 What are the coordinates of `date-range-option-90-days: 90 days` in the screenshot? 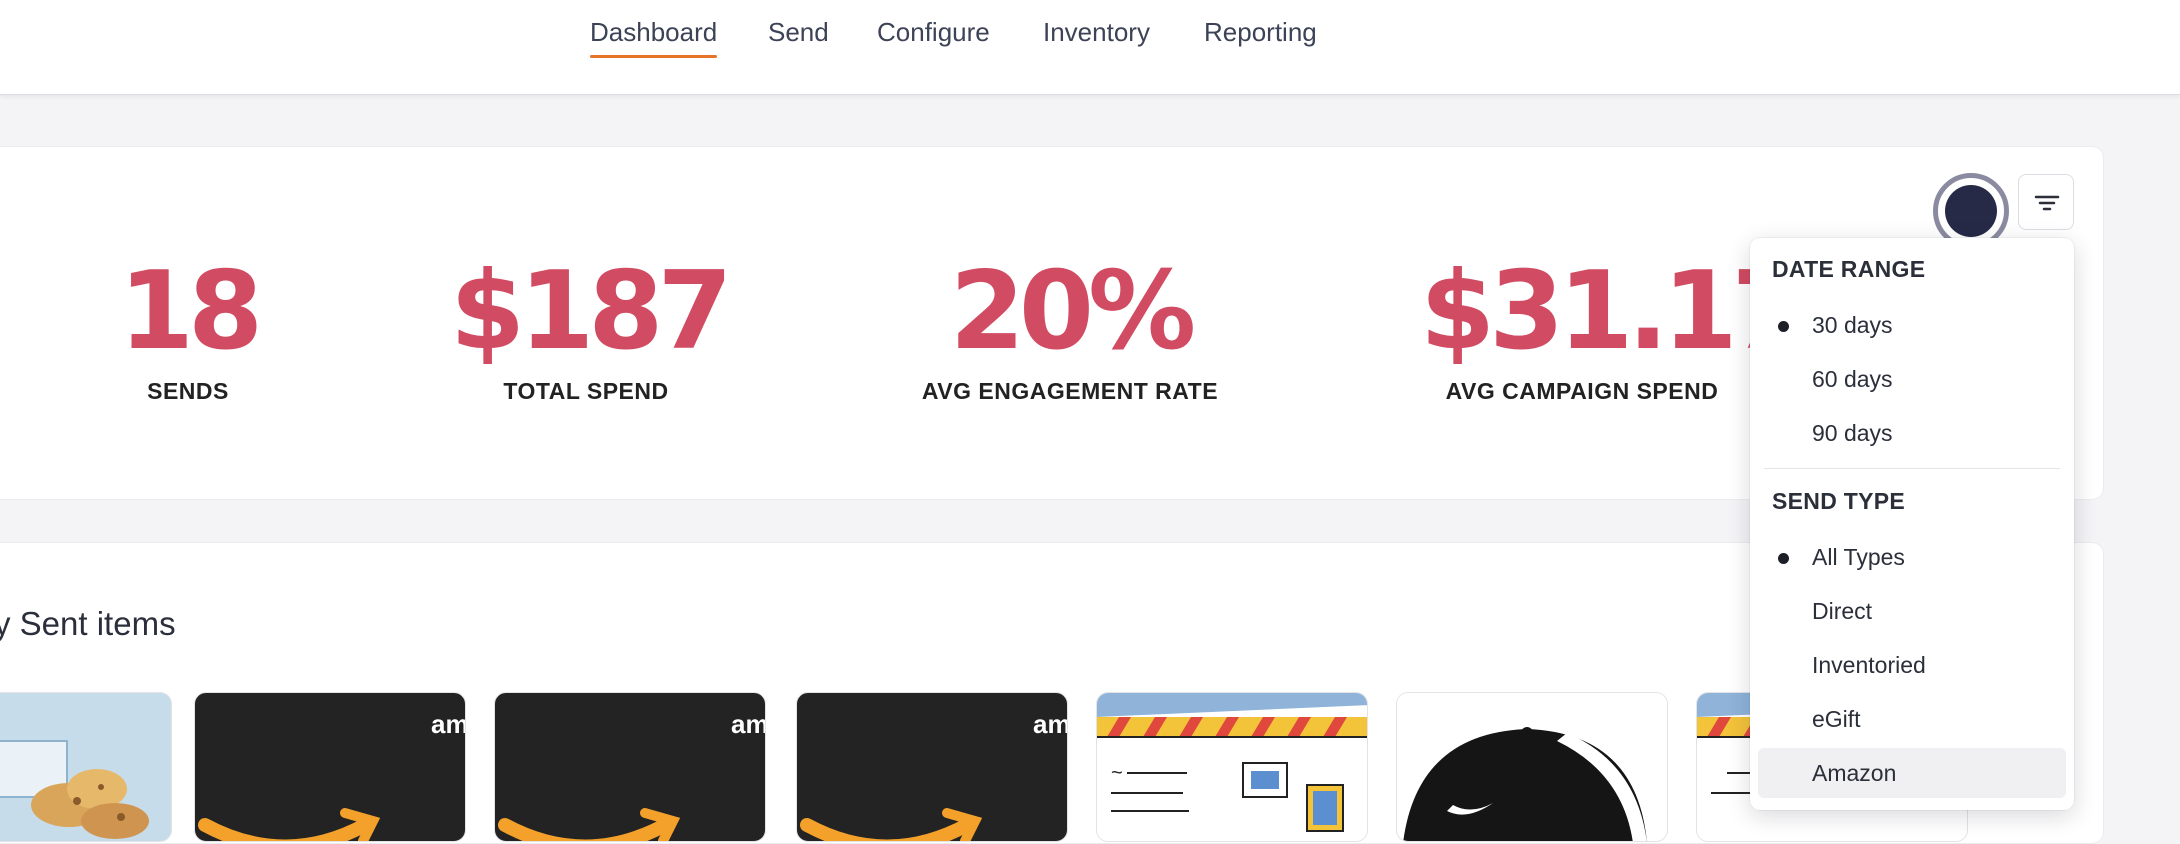 It's located at (1912, 433).